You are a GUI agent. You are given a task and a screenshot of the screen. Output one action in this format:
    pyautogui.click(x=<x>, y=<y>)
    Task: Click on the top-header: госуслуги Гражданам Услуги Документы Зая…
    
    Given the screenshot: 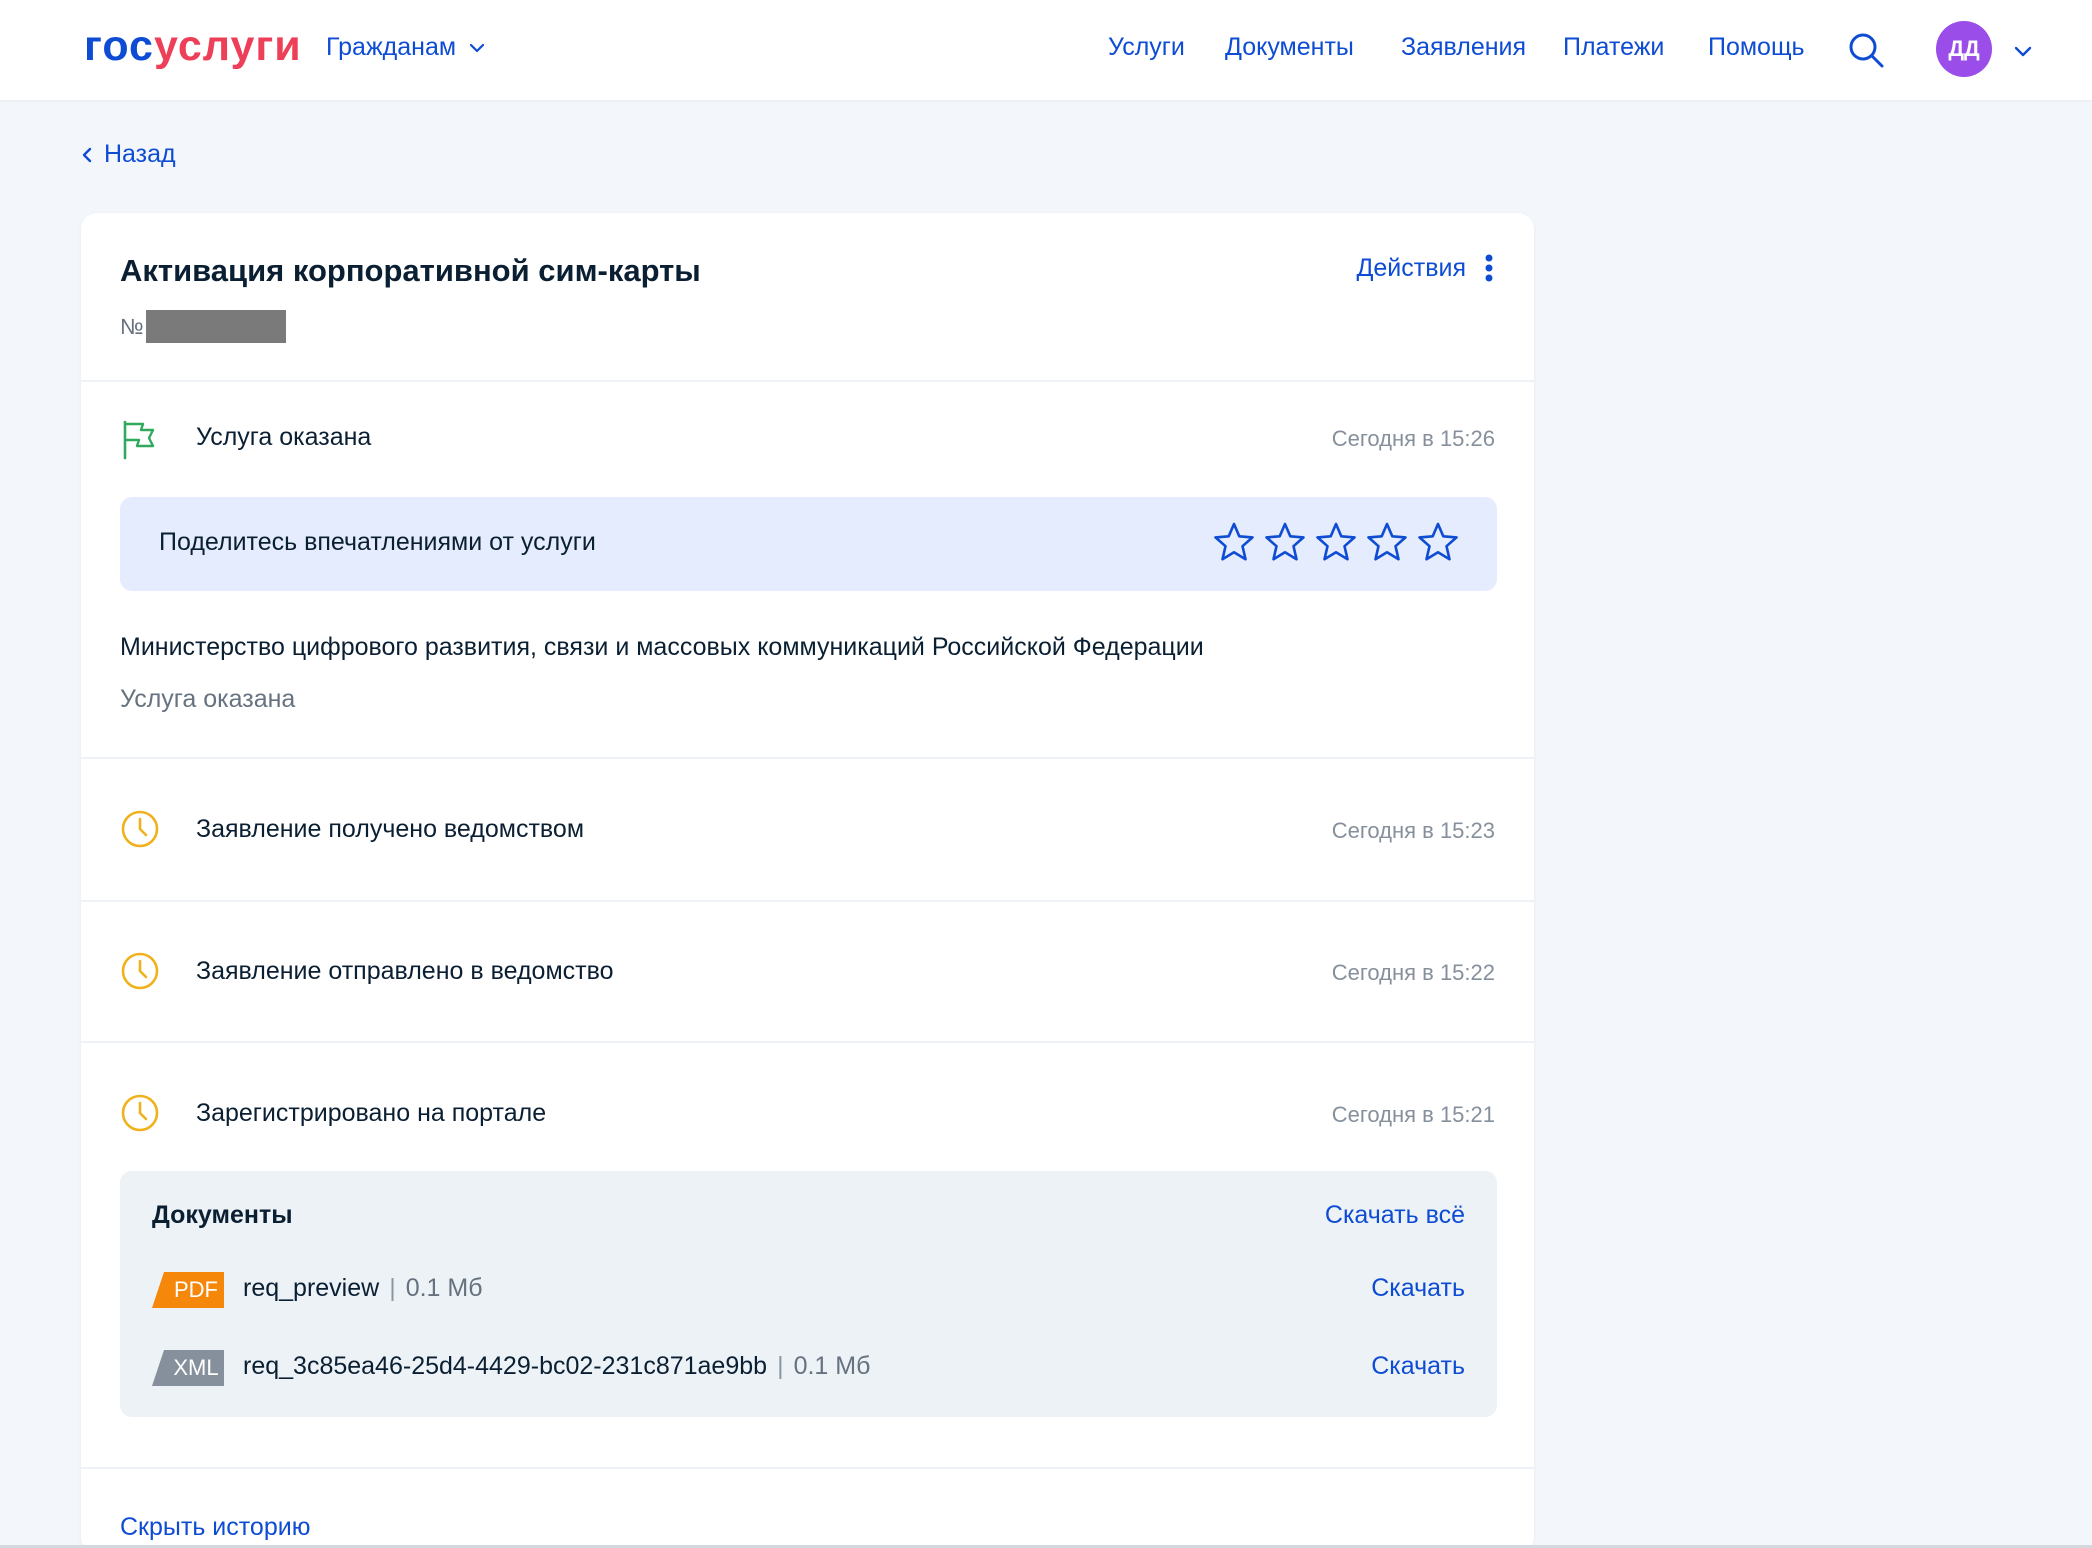 What is the action you would take?
    pyautogui.click(x=1046, y=50)
    